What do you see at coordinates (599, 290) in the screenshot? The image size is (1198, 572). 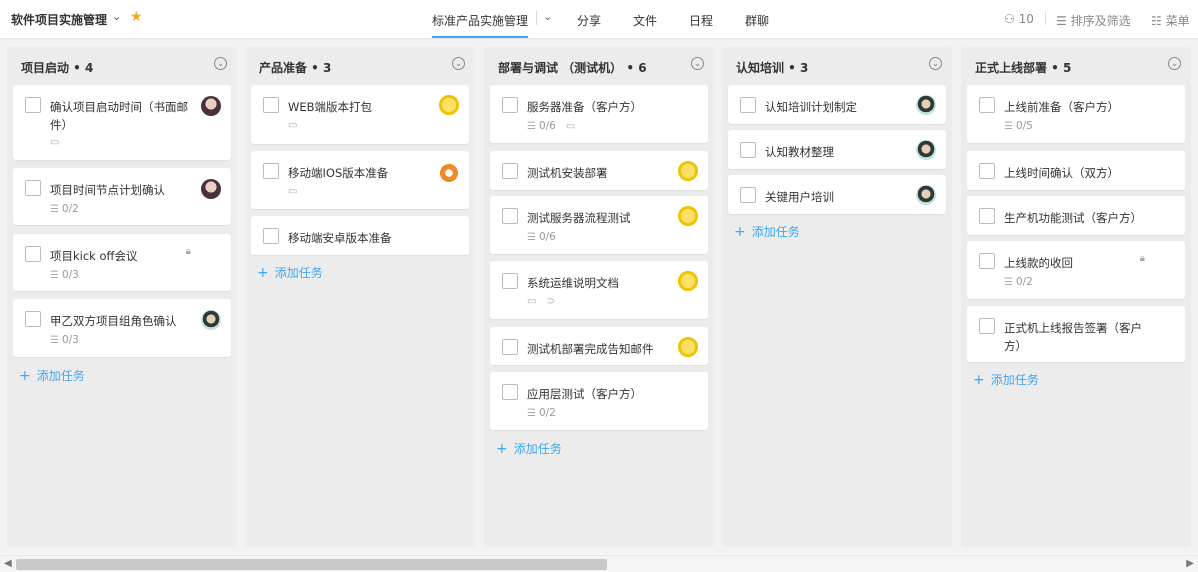 I see `task-card: 系统运维说明文档 ▭ ⊃` at bounding box center [599, 290].